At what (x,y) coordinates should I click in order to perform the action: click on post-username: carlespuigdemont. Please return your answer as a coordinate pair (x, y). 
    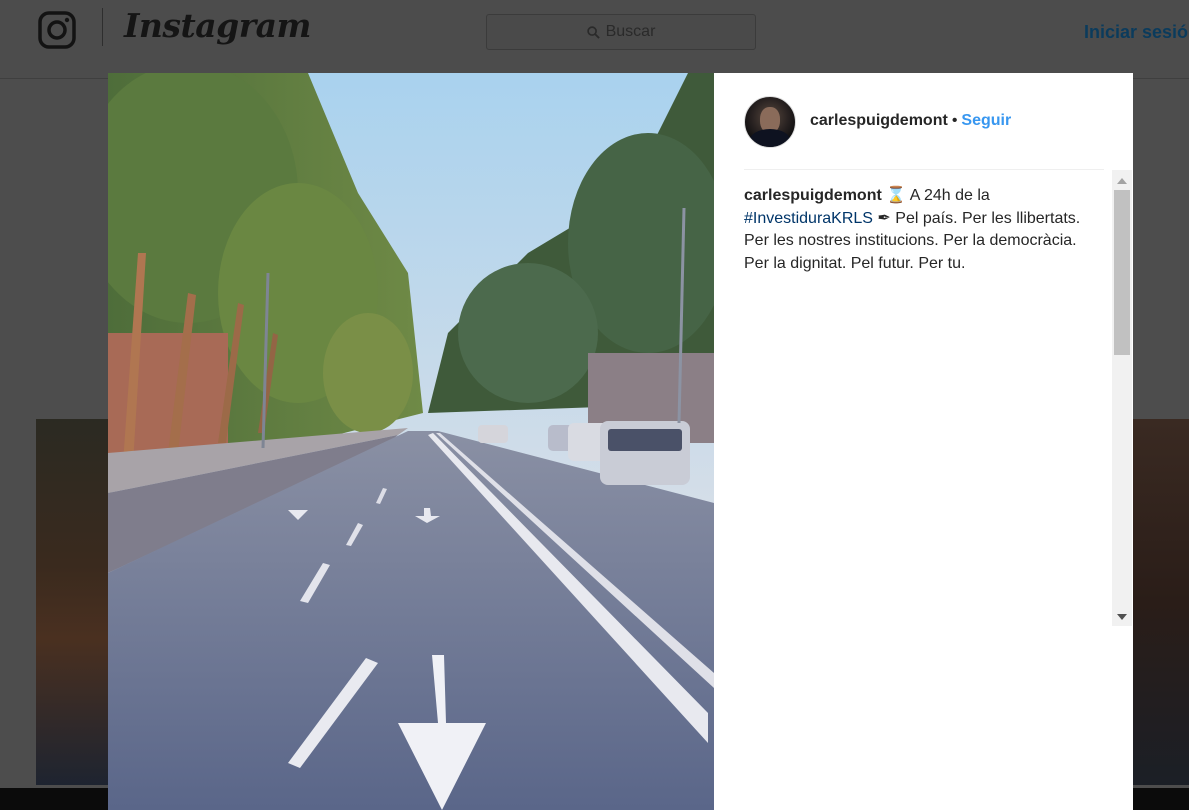
    Looking at the image, I should click on (879, 120).